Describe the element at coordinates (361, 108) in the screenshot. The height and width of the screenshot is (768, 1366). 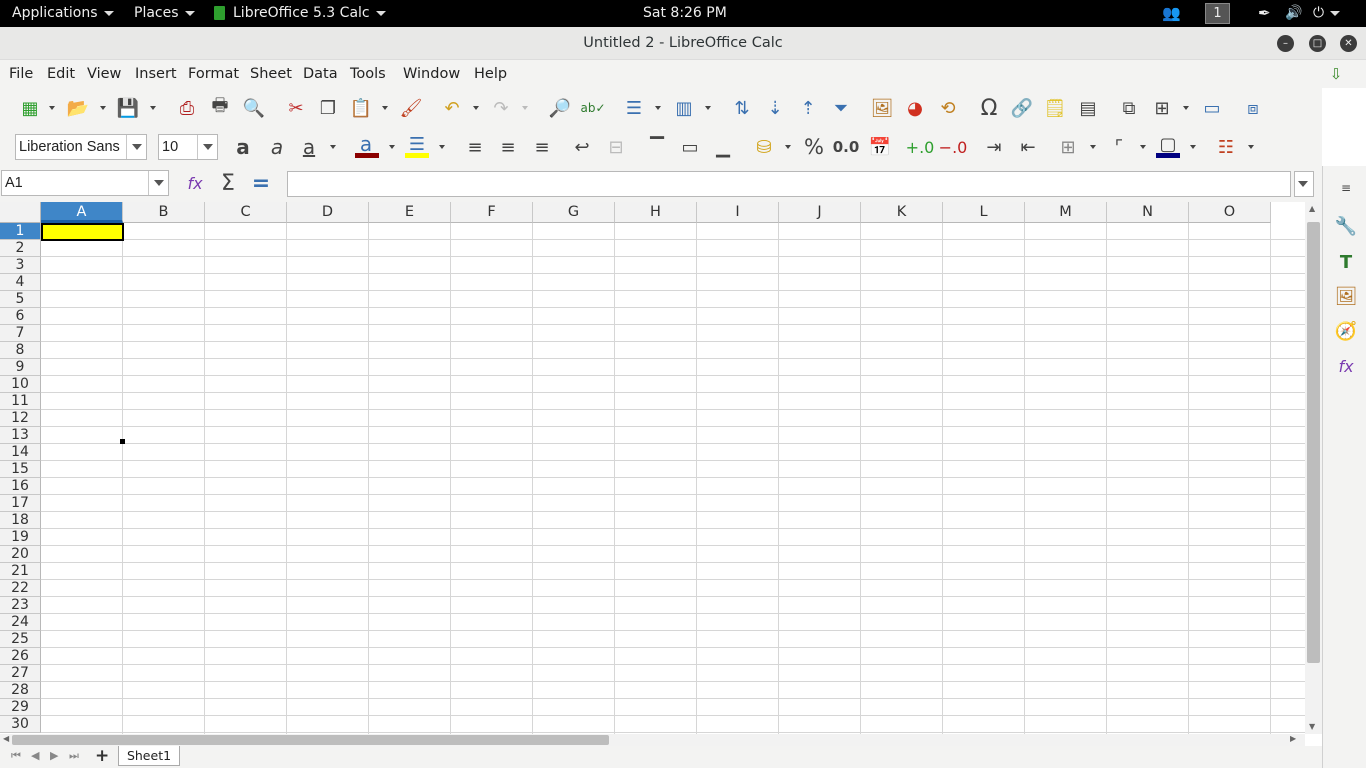
I see `paste-icon: 📋` at that location.